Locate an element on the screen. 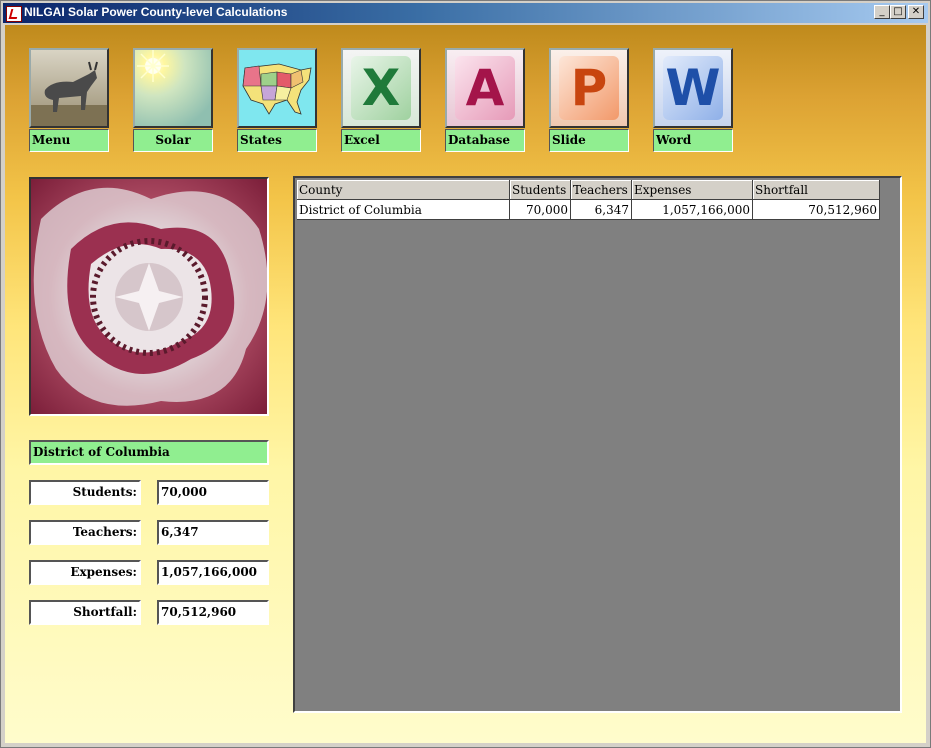 This screenshot has width=931, height=748. app-icon is located at coordinates (14, 14).